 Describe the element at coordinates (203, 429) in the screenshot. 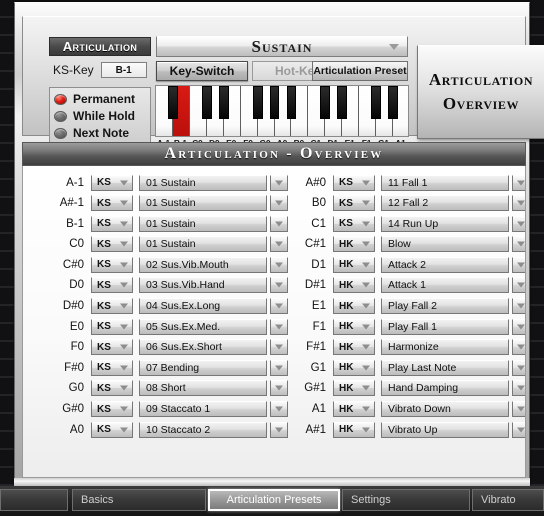

I see `row-articulation-field: 10 Staccato 2` at that location.